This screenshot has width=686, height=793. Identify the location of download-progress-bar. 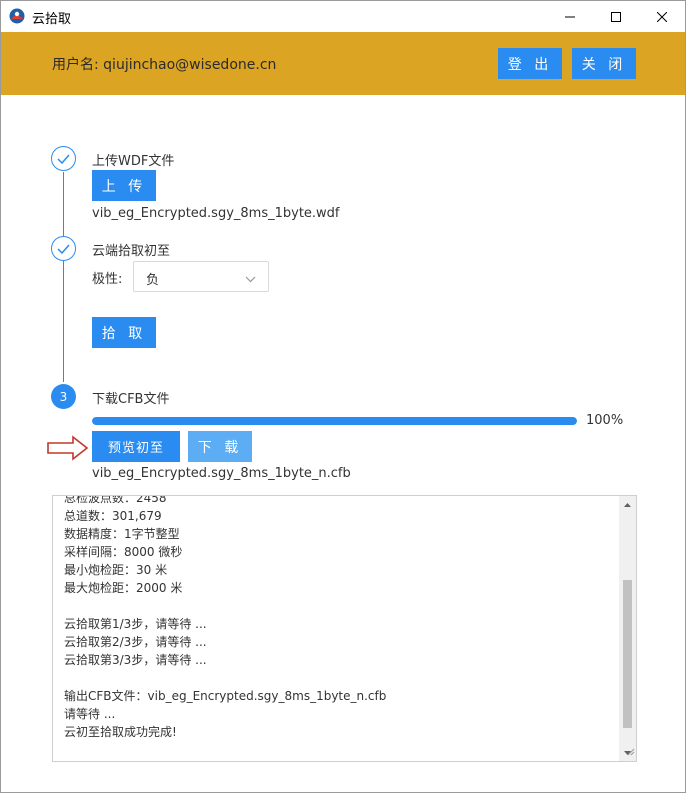
(334, 421).